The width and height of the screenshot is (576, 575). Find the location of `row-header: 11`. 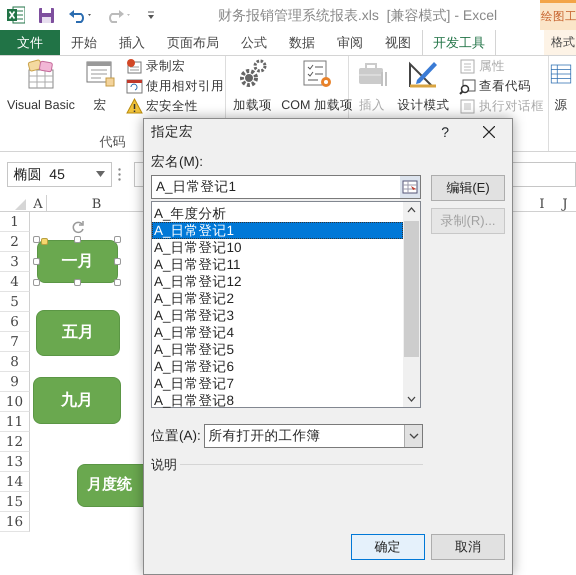

row-header: 11 is located at coordinates (15, 422).